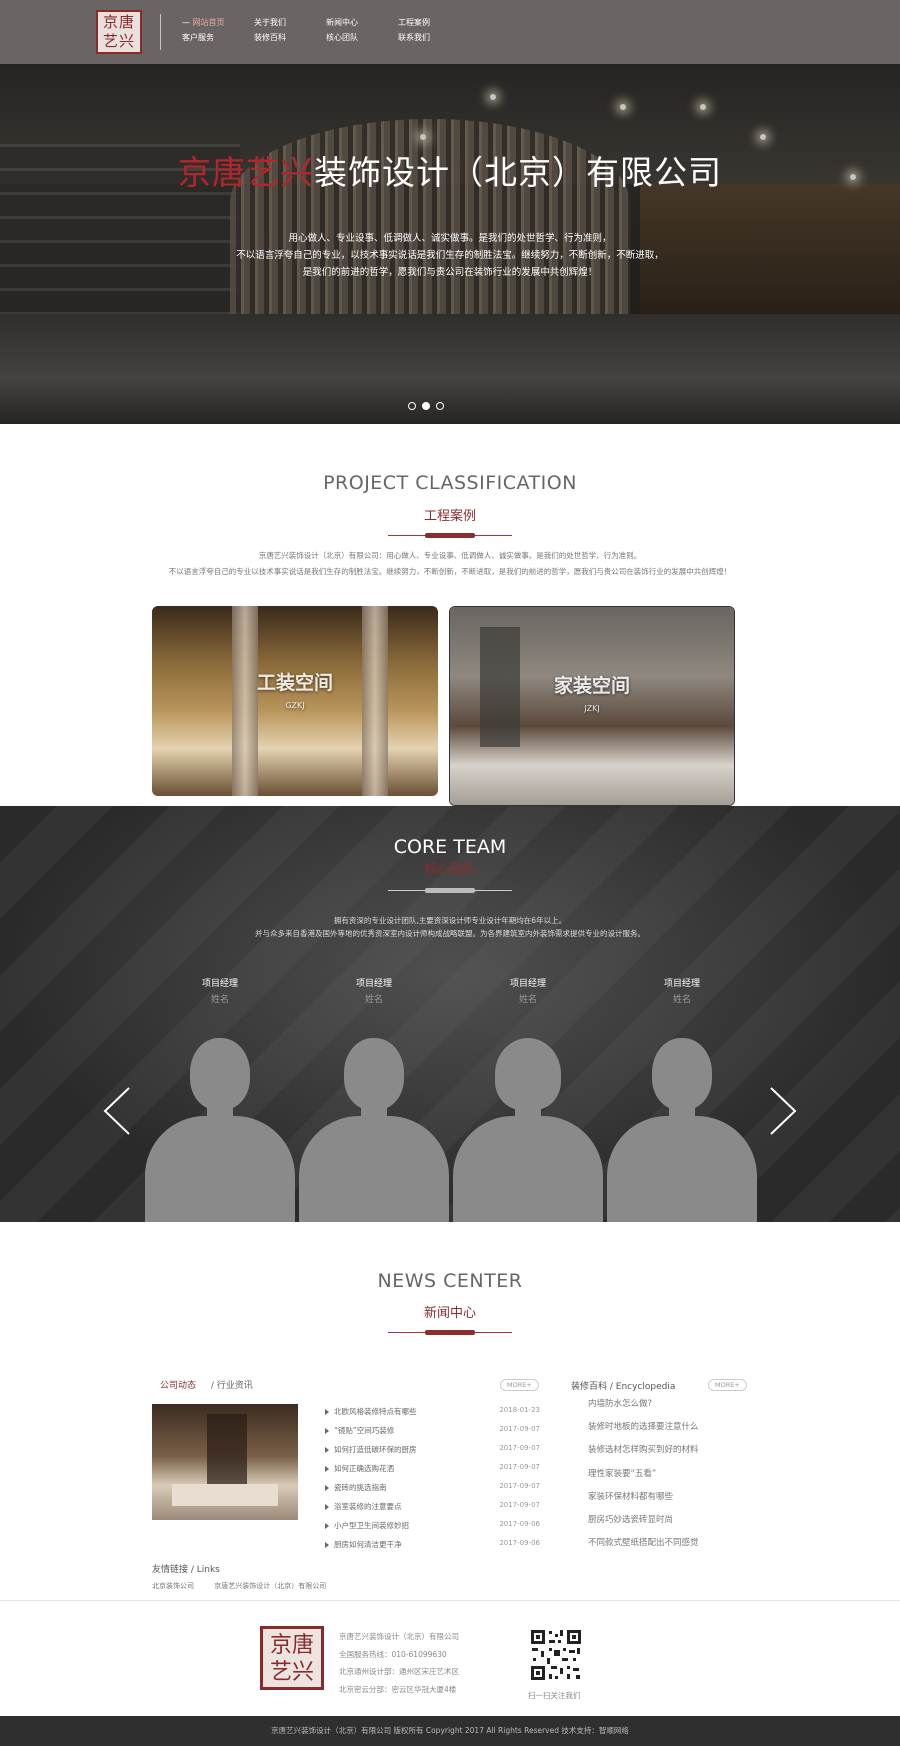 The height and width of the screenshot is (1746, 900). Describe the element at coordinates (327, 30) in the screenshot. I see `main-nav: 网站首页 关于我们 新闻中心 工程案例 客户服务 装修百科 核心团队 联系我们` at that location.